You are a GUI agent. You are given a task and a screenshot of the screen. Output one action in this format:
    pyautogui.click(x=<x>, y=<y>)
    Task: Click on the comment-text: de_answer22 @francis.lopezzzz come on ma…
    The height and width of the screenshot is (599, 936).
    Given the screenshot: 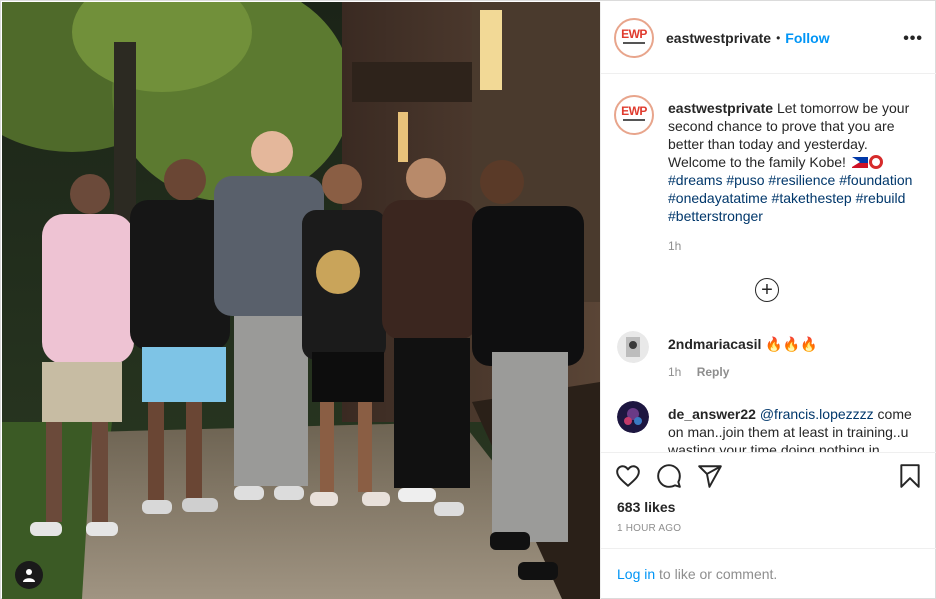 What is the action you would take?
    pyautogui.click(x=793, y=428)
    